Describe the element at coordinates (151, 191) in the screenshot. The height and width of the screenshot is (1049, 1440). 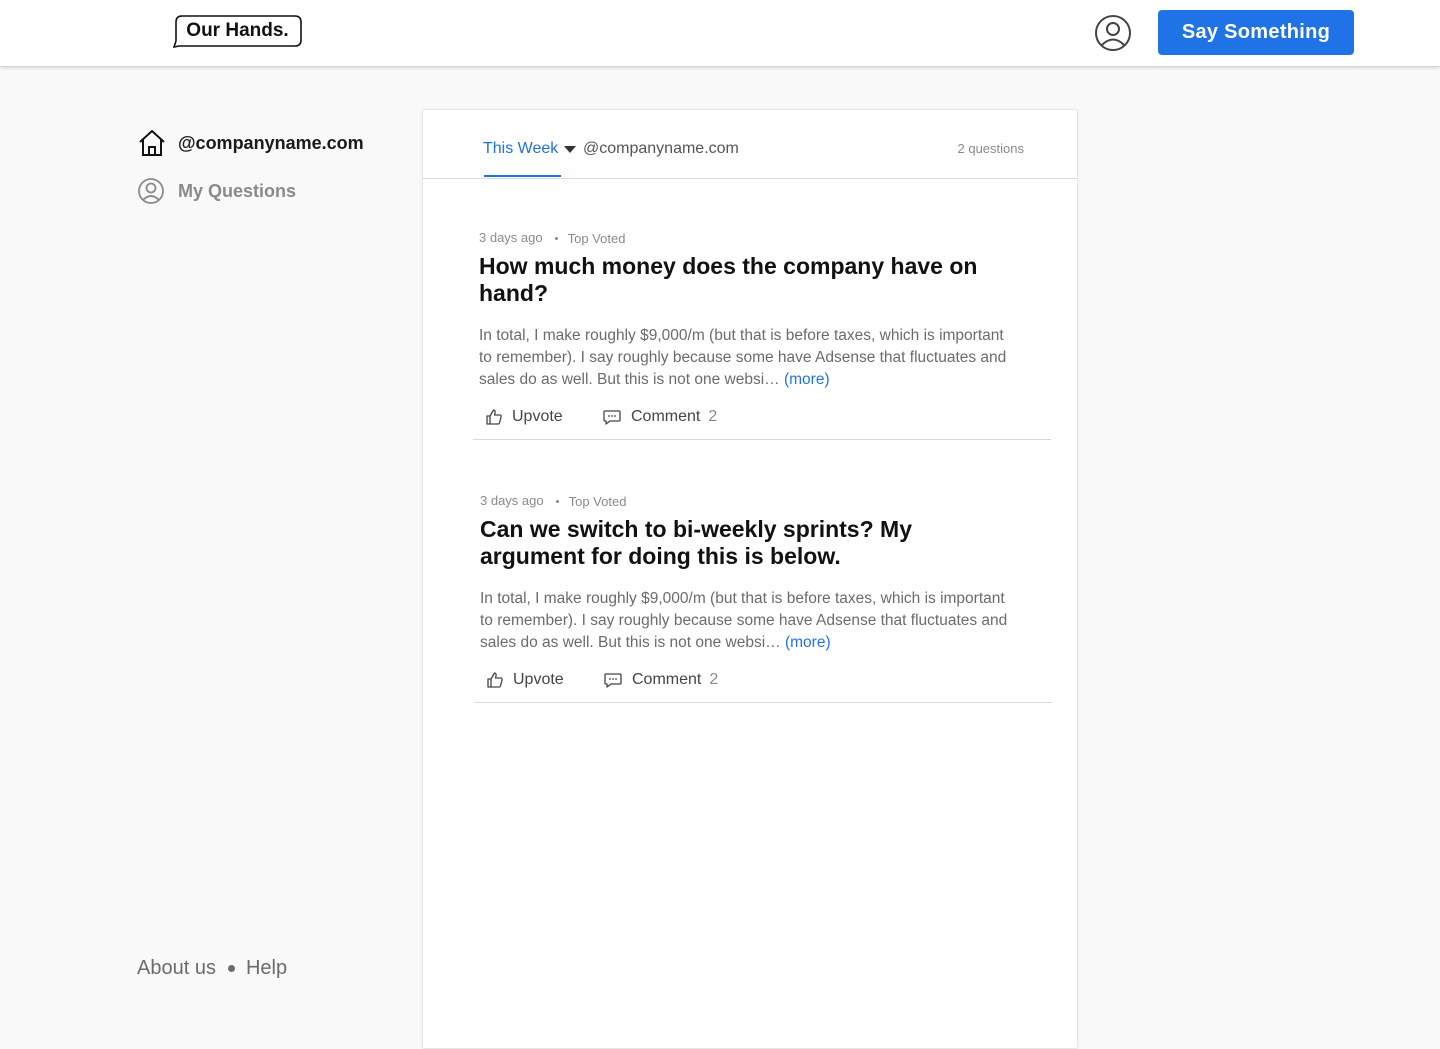
I see `user-circle-icon` at that location.